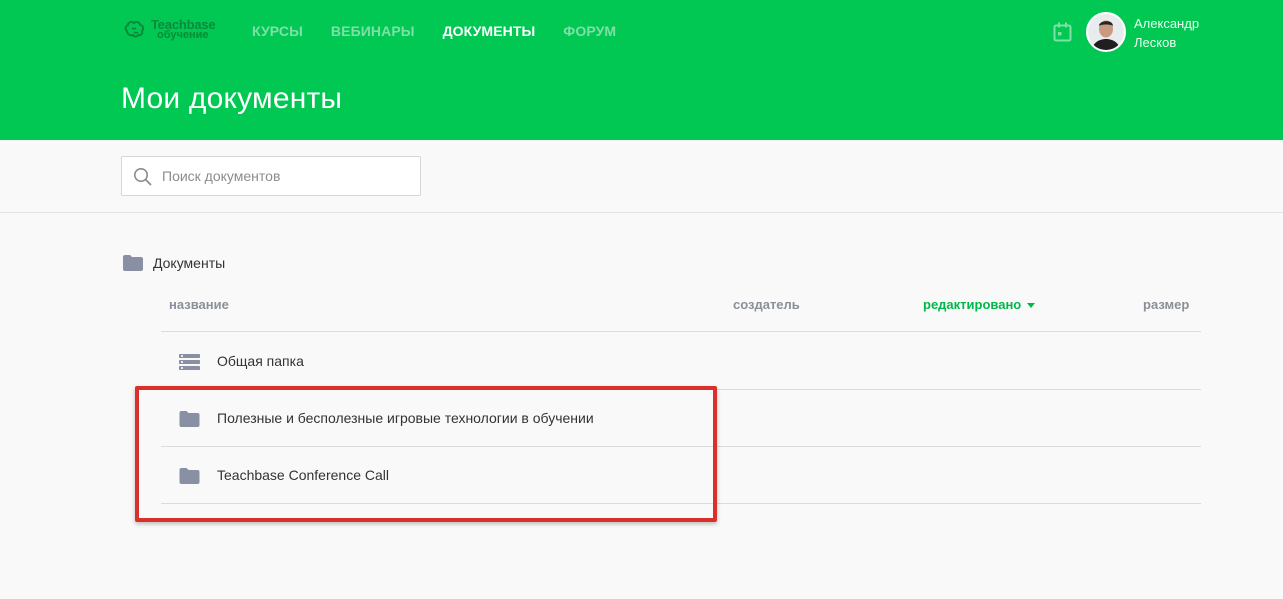  I want to click on column-header-size: размер, so click(1166, 304).